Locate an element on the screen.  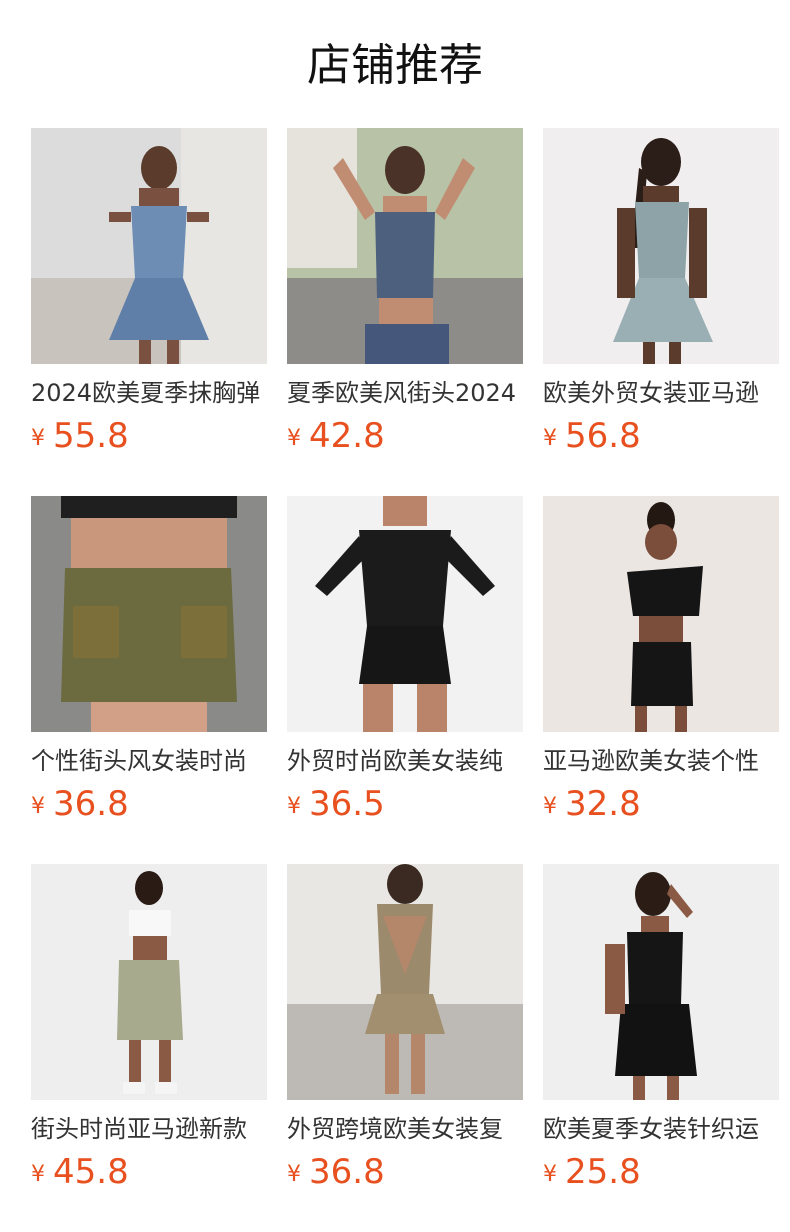
product-card: 外贸时尚欧美女装纯 ¥36.5 is located at coordinates (405, 666).